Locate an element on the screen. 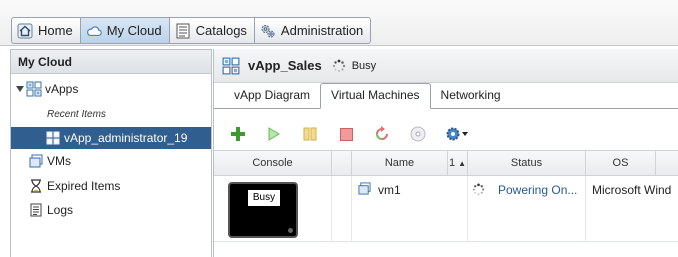  name-cell: vm1 is located at coordinates (410, 209).